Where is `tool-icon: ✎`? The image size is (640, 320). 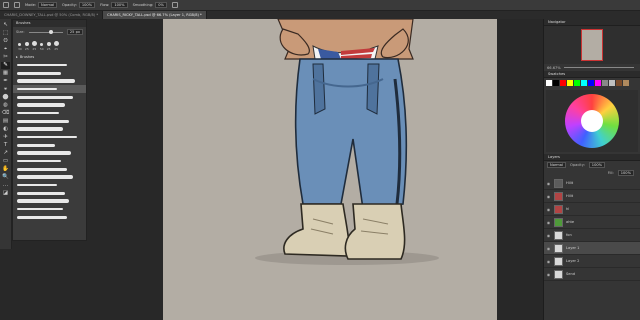 tool-icon: ✎ is located at coordinates (5, 65).